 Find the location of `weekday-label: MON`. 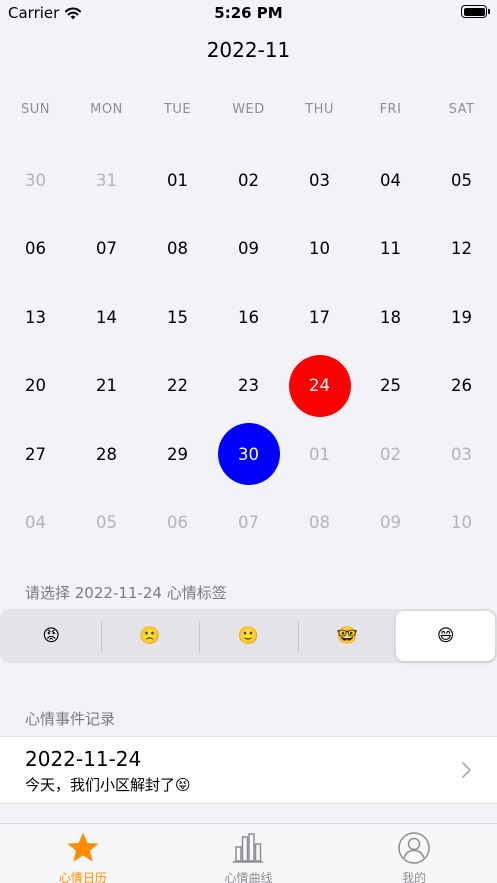

weekday-label: MON is located at coordinates (106, 109).